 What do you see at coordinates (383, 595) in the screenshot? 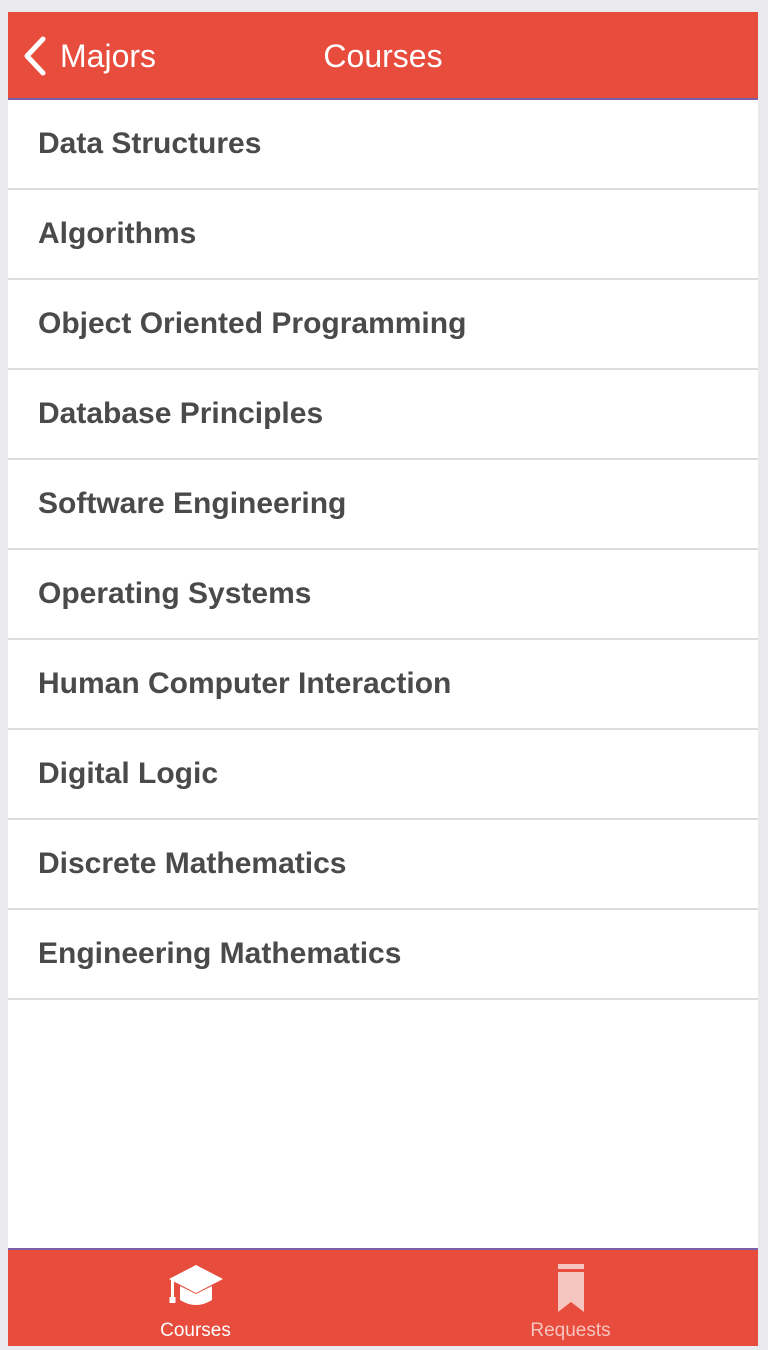
I see `course-item: Operating Systems` at bounding box center [383, 595].